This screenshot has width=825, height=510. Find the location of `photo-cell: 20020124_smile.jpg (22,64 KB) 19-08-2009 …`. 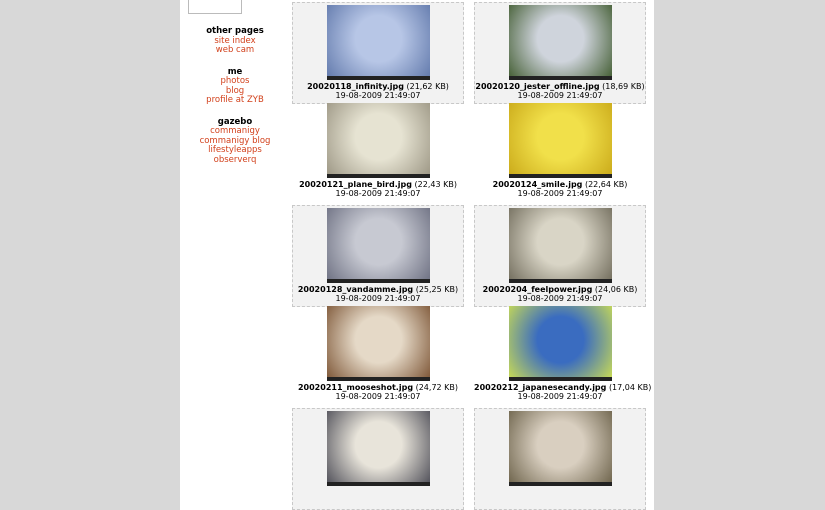

photo-cell: 20020124_smile.jpg (22,64 KB) 19-08-2009 … is located at coordinates (560, 152).